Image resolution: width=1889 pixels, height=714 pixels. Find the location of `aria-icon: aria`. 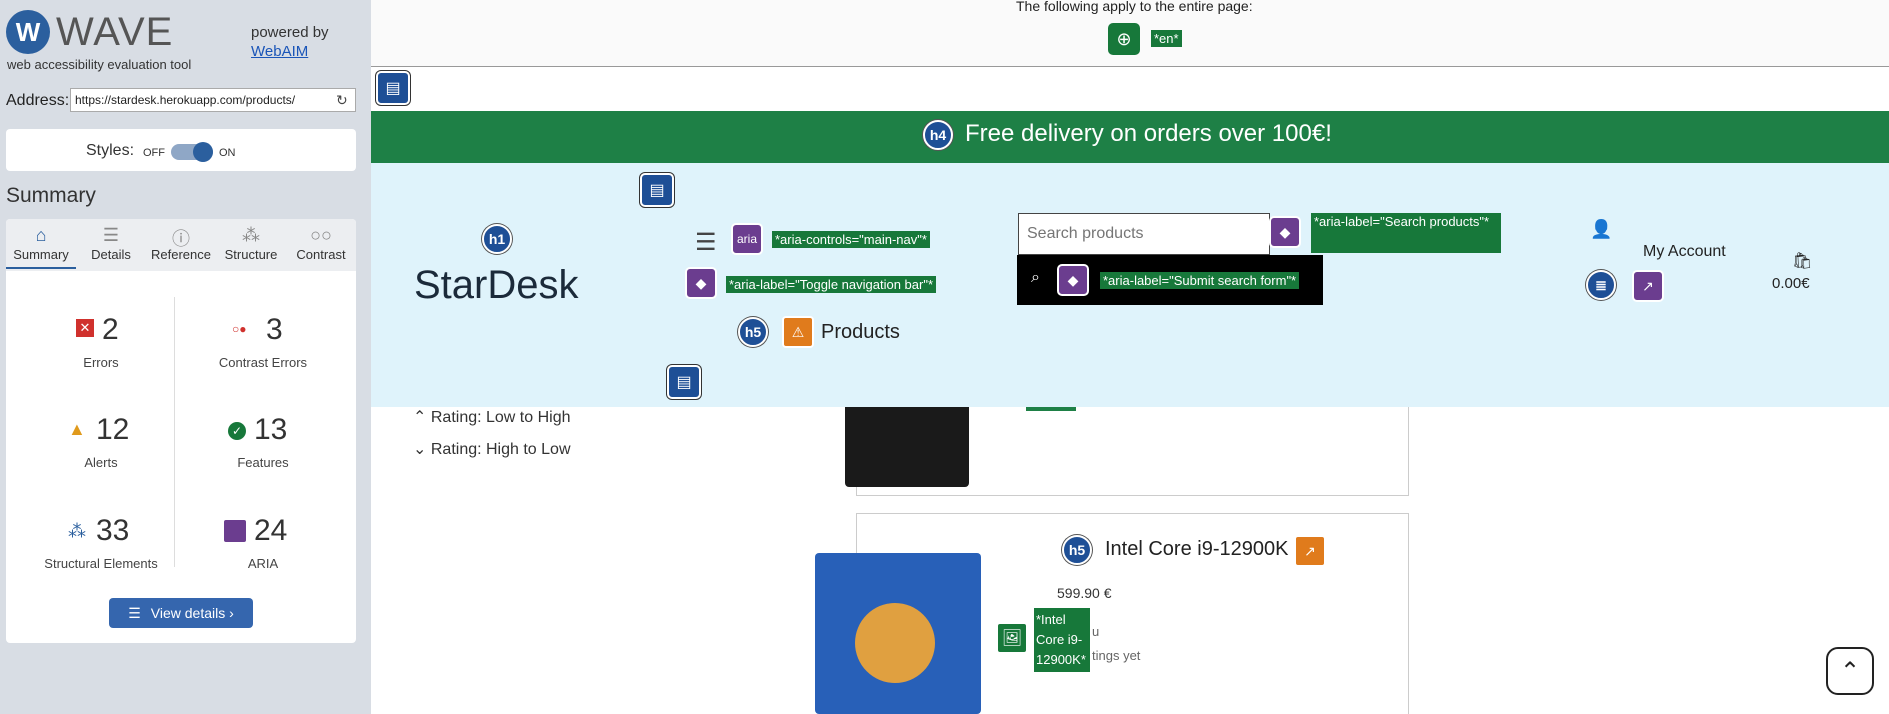

aria-icon: aria is located at coordinates (747, 239).